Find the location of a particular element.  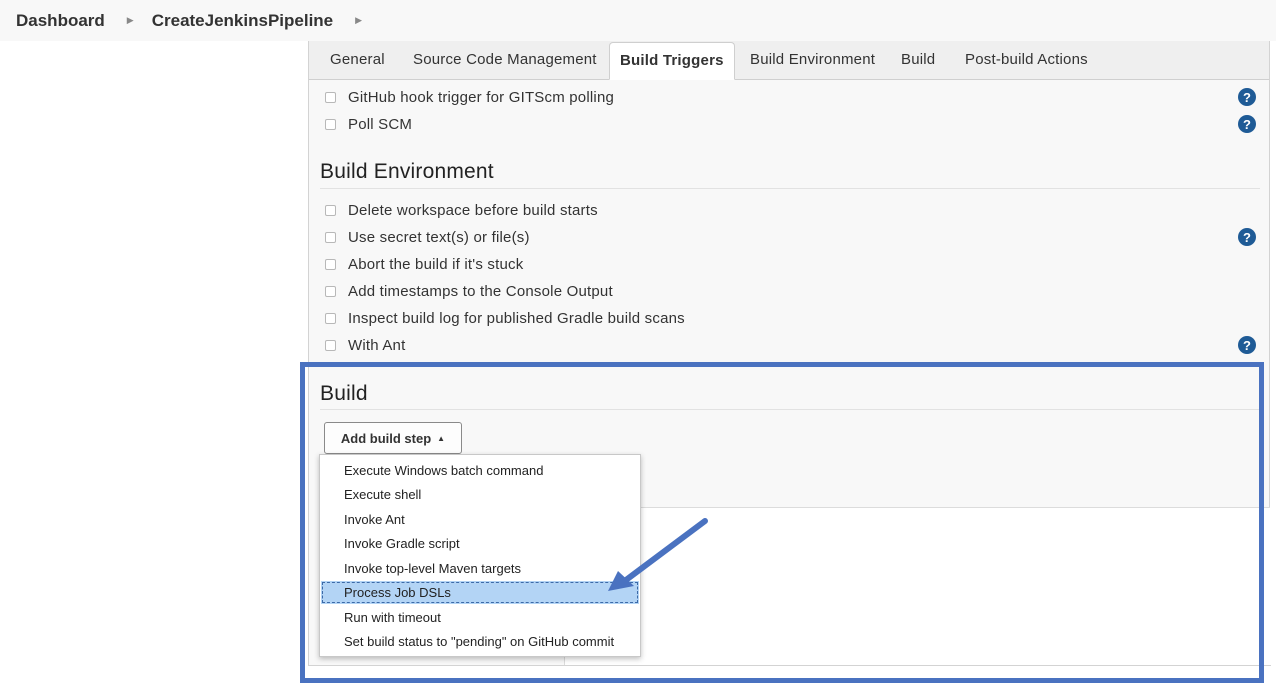

add-timestamps-checkbox is located at coordinates (330, 291).